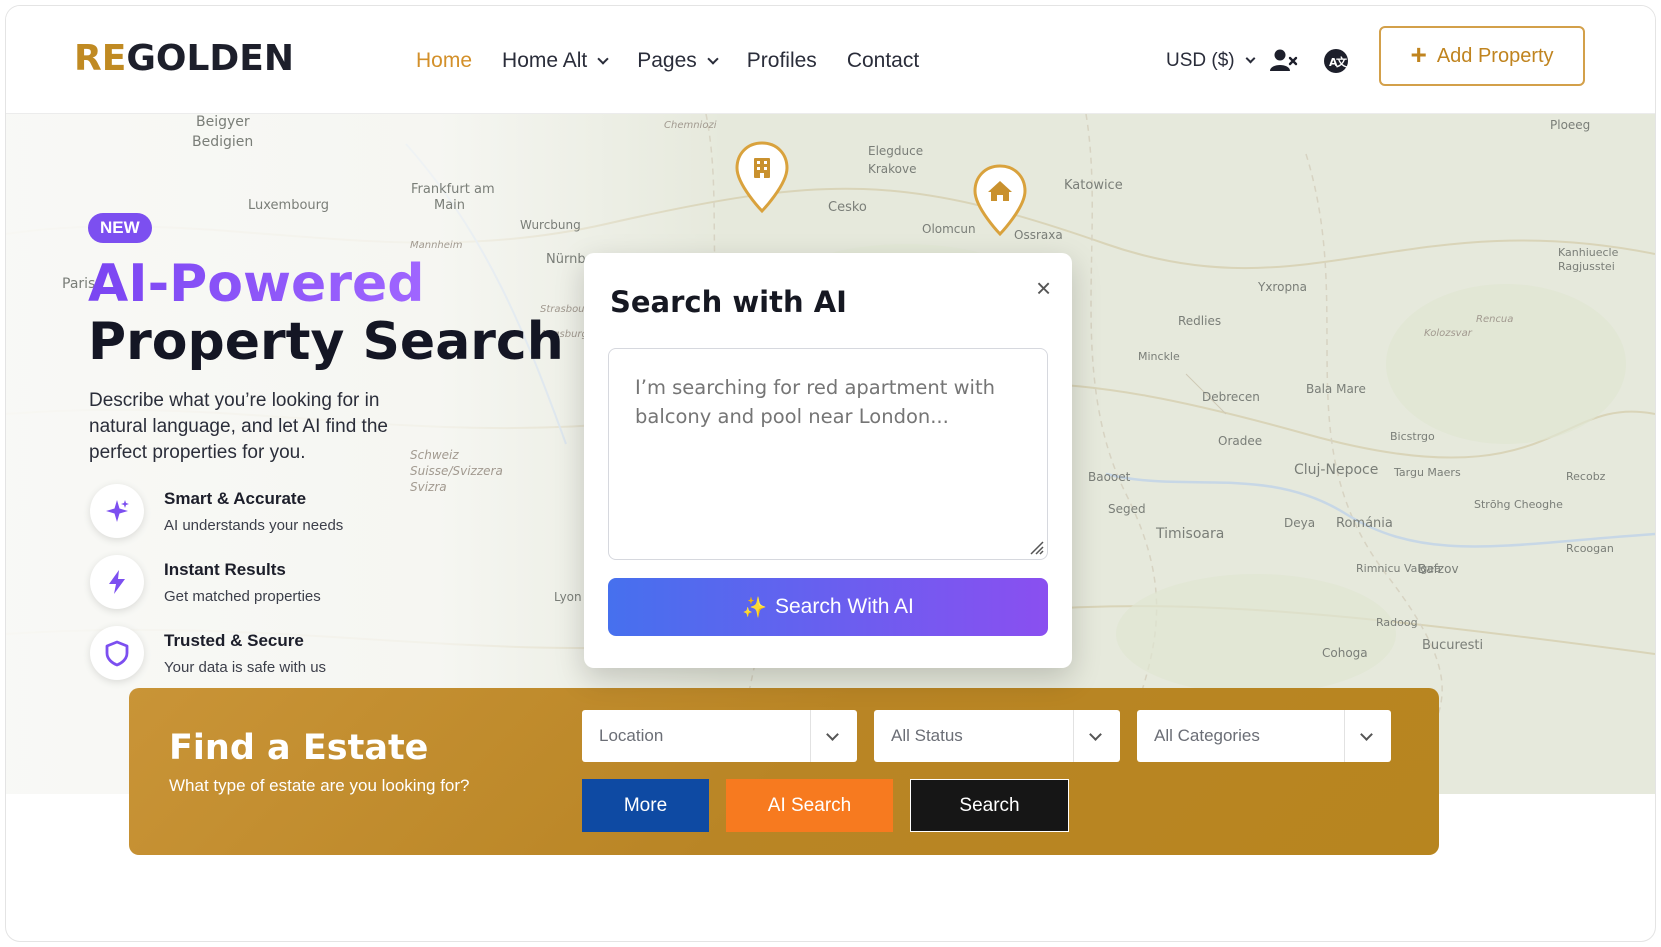 Image resolution: width=1661 pixels, height=947 pixels. I want to click on map-label: Kolozsvar, so click(1448, 333).